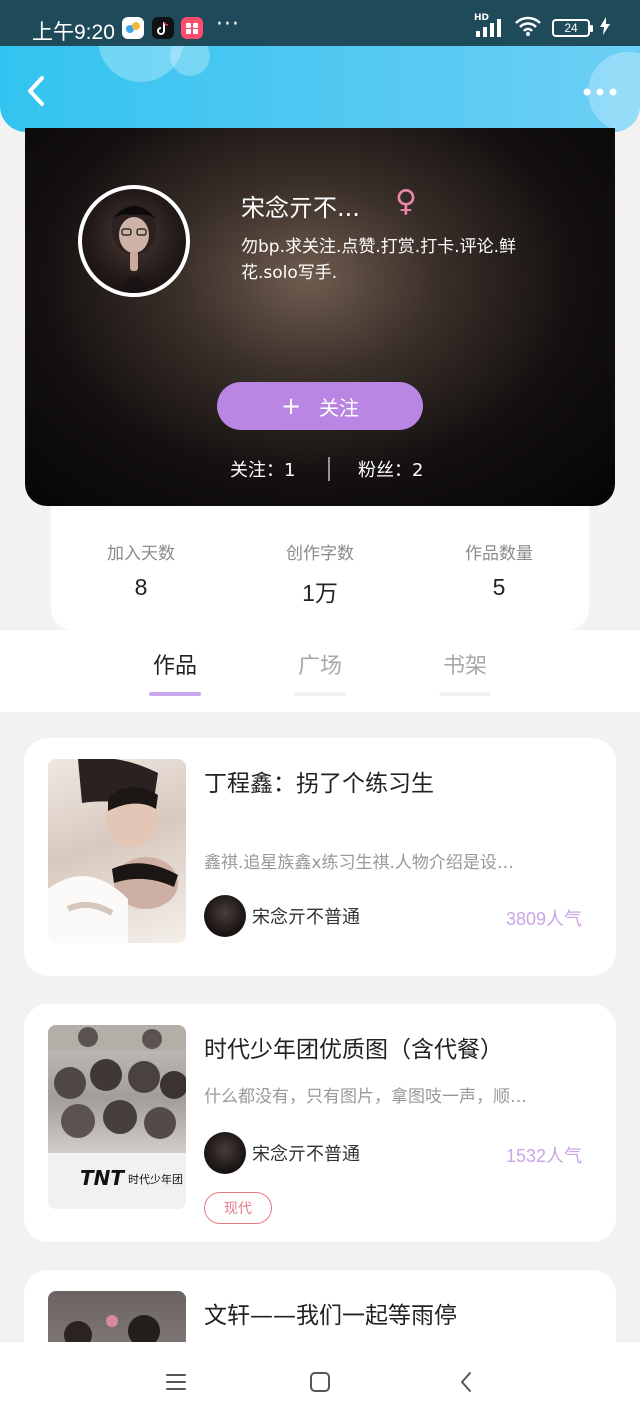 Image resolution: width=640 pixels, height=1422 pixels. I want to click on work-title: 丁程鑫：拐了个练习生, so click(319, 784).